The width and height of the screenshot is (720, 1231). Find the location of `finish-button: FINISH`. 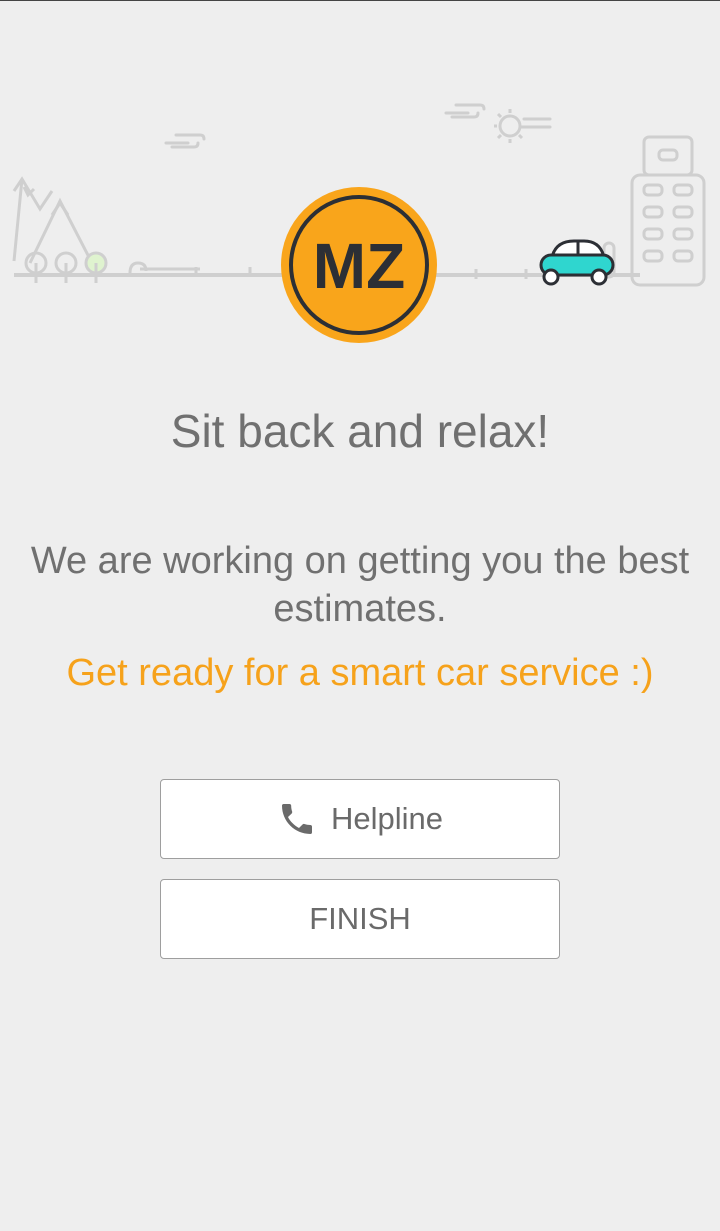

finish-button: FINISH is located at coordinates (360, 919).